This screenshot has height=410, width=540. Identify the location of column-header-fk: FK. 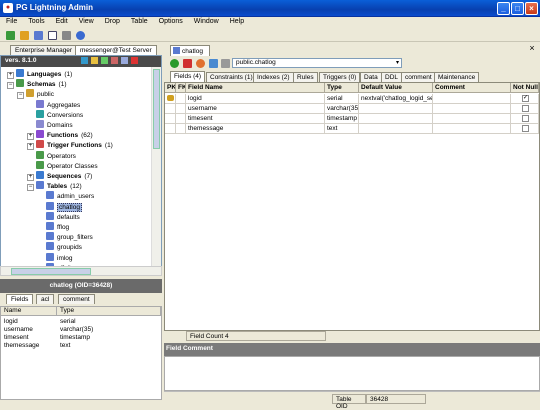
(181, 88).